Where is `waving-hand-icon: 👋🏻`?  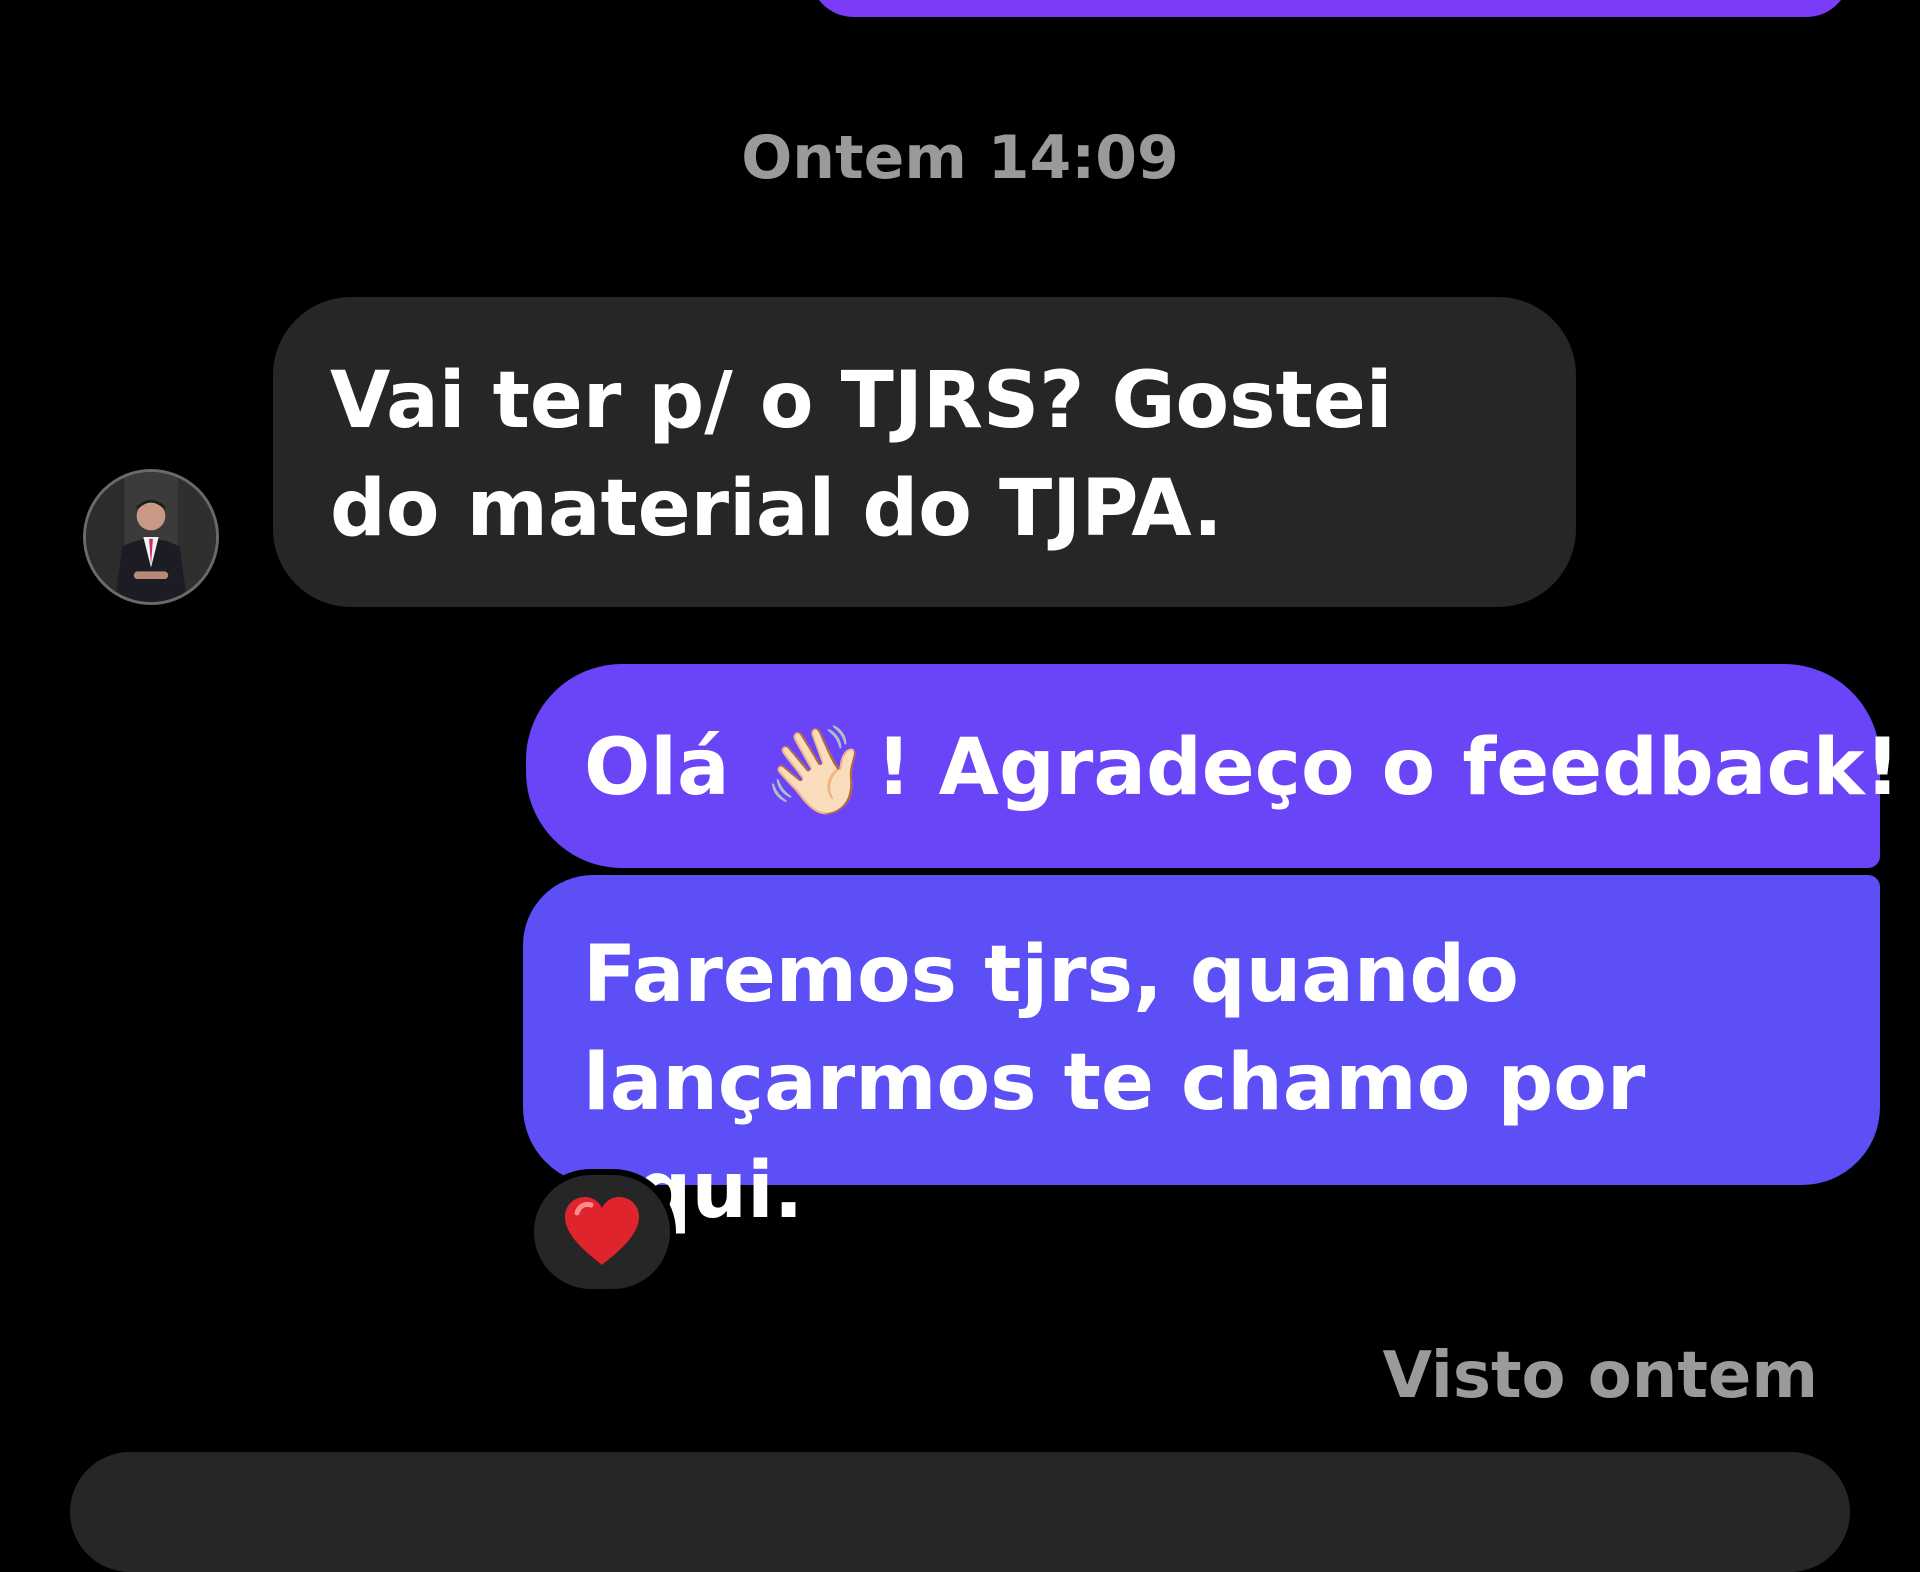 waving-hand-icon: 👋🏻 is located at coordinates (816, 771).